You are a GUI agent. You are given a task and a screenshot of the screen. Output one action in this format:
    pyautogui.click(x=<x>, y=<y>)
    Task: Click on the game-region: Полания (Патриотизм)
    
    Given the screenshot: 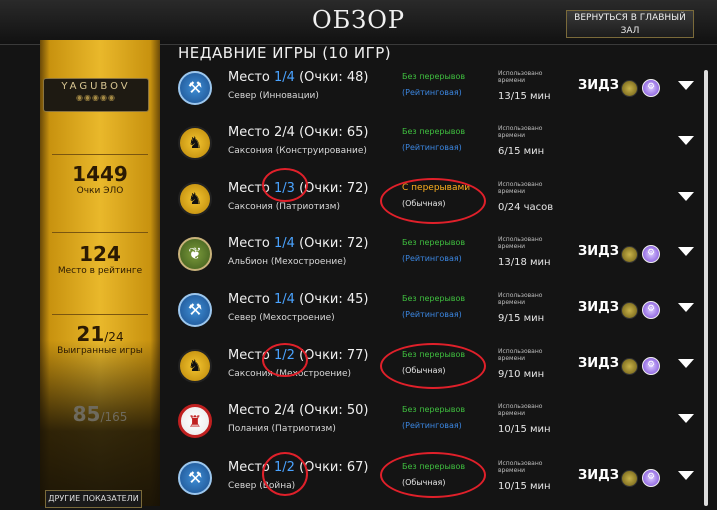 What is the action you would take?
    pyautogui.click(x=282, y=429)
    